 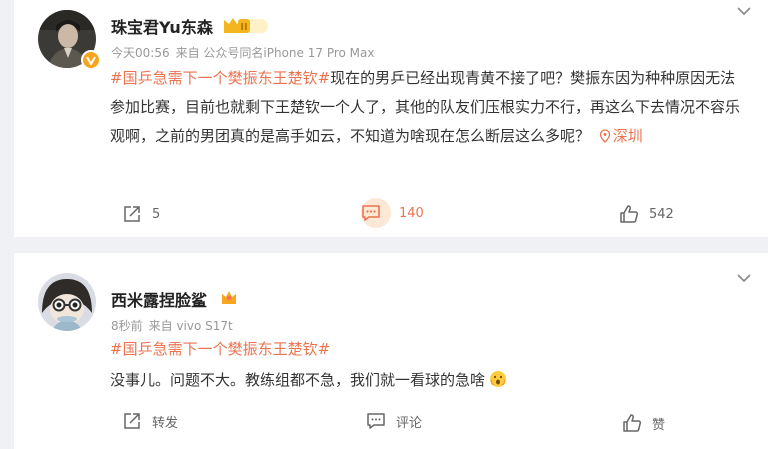 I want to click on repost-button: 5, so click(x=141, y=214).